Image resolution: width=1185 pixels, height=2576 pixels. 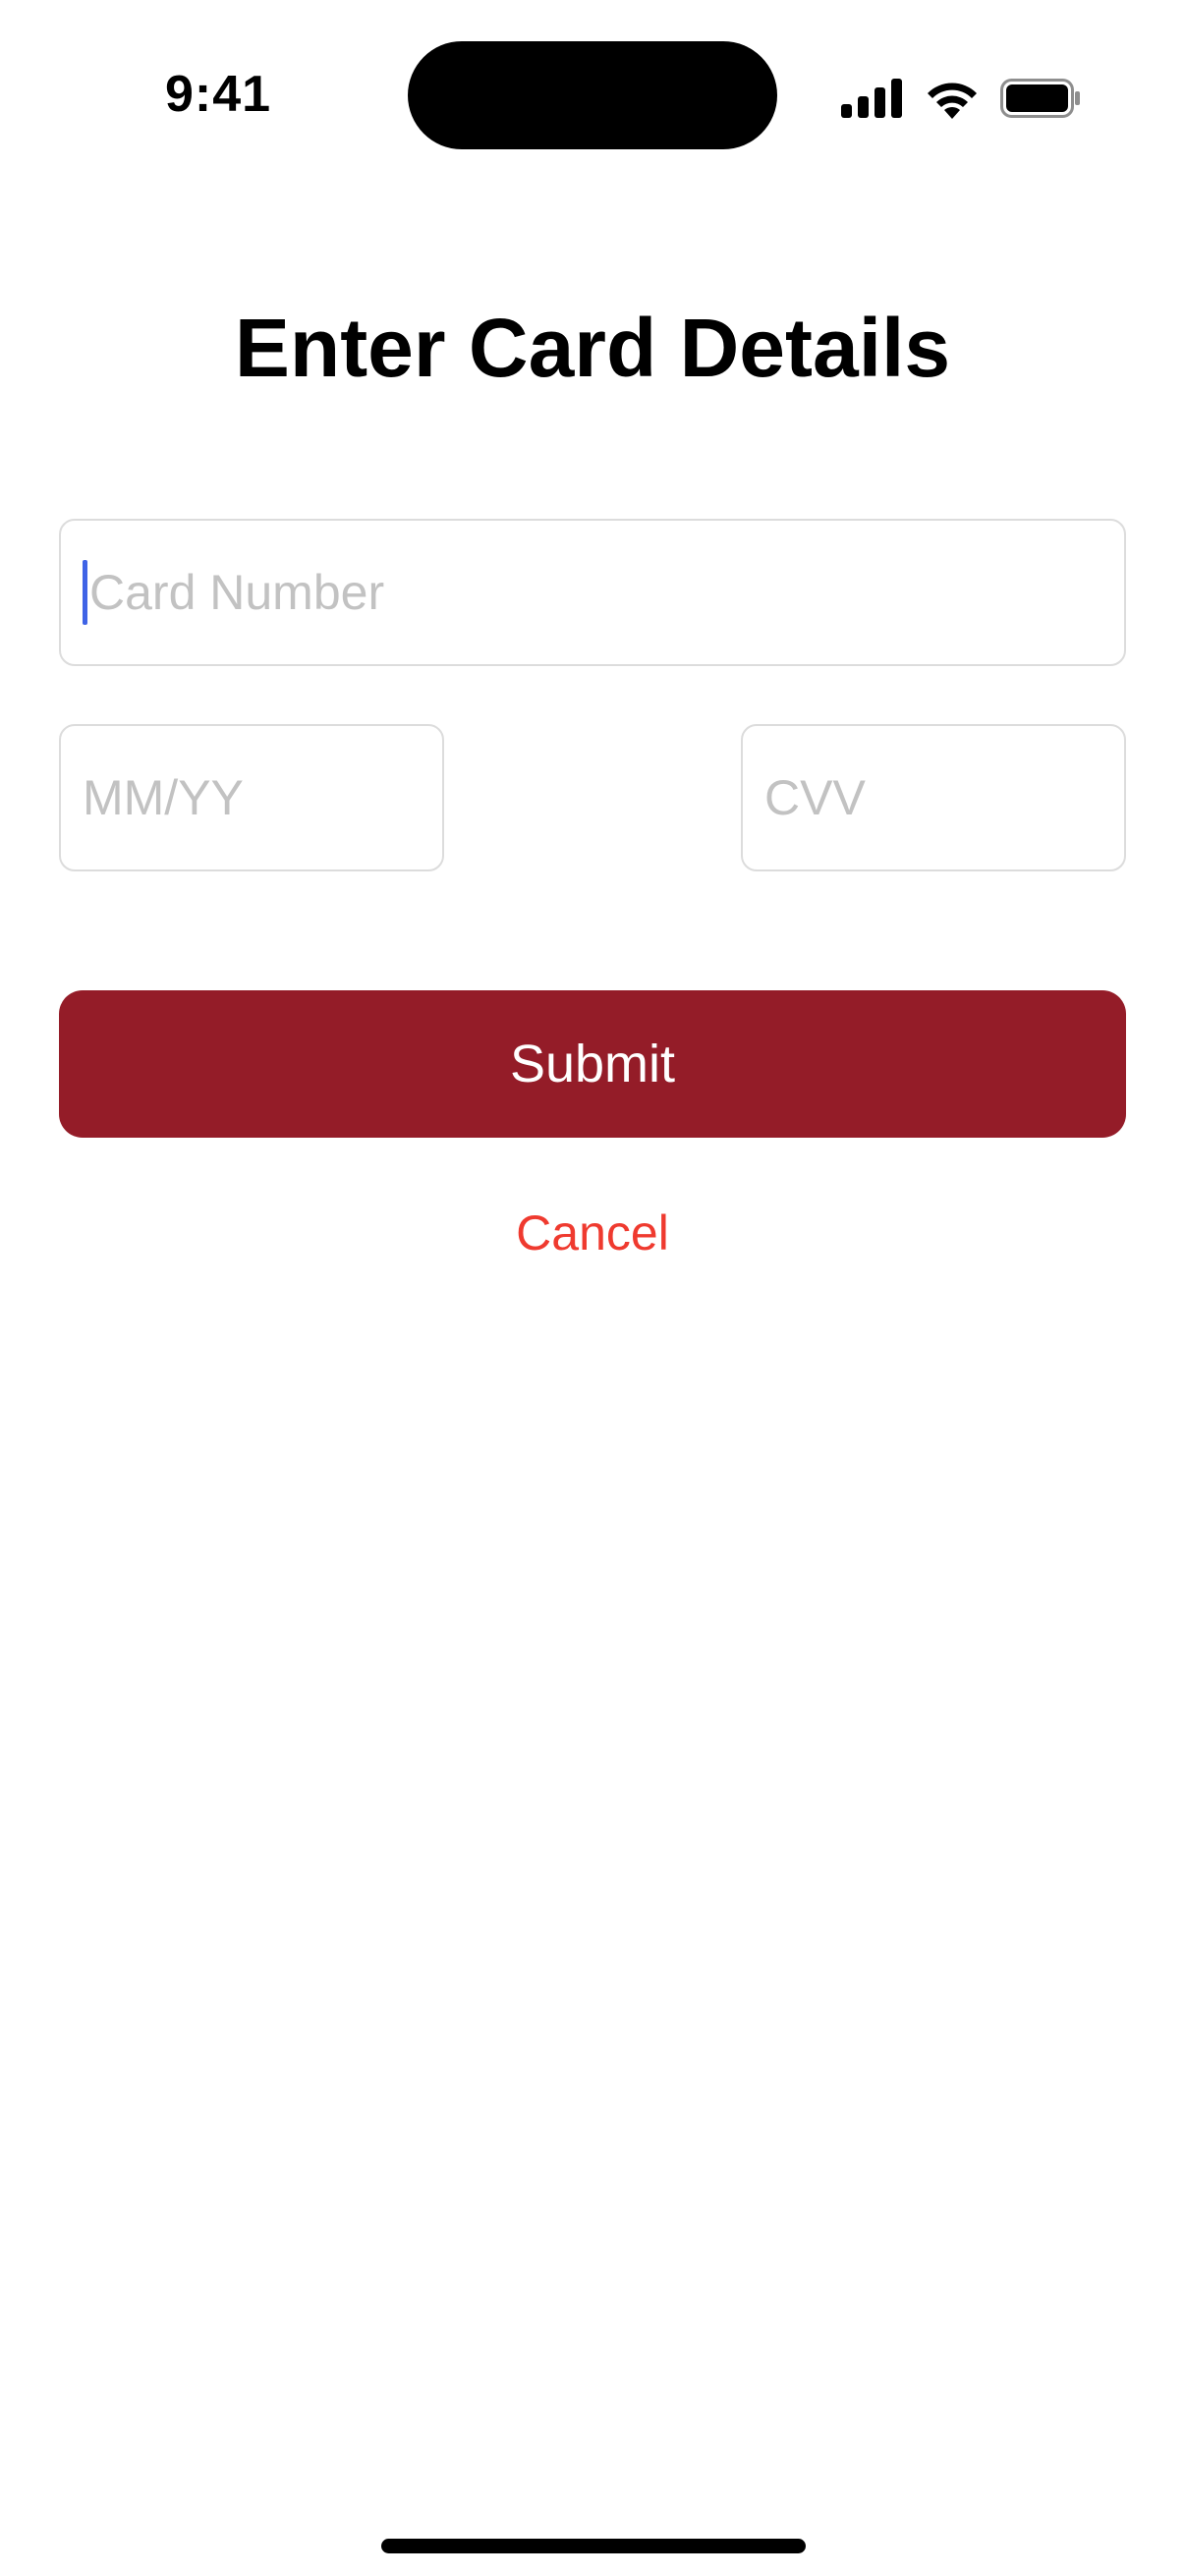 I want to click on expiry-date-placeholder: MM/YY, so click(x=164, y=797).